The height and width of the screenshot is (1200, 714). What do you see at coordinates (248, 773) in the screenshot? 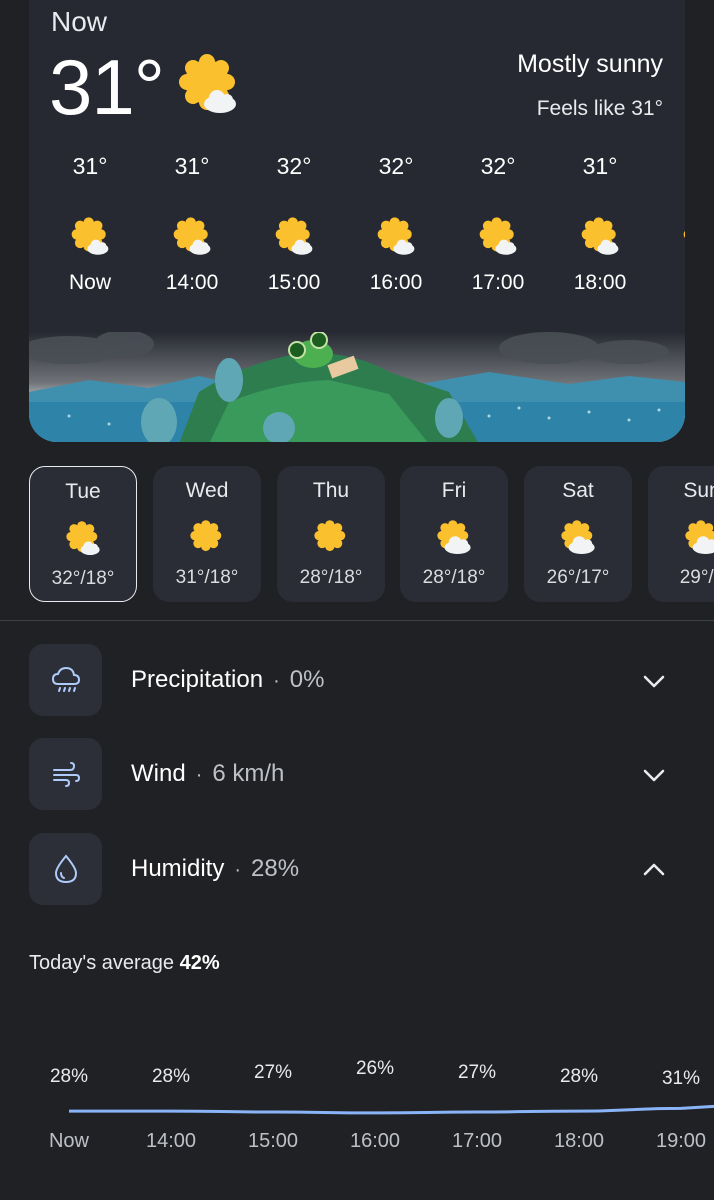
I see `wind-value: 6 km/h` at bounding box center [248, 773].